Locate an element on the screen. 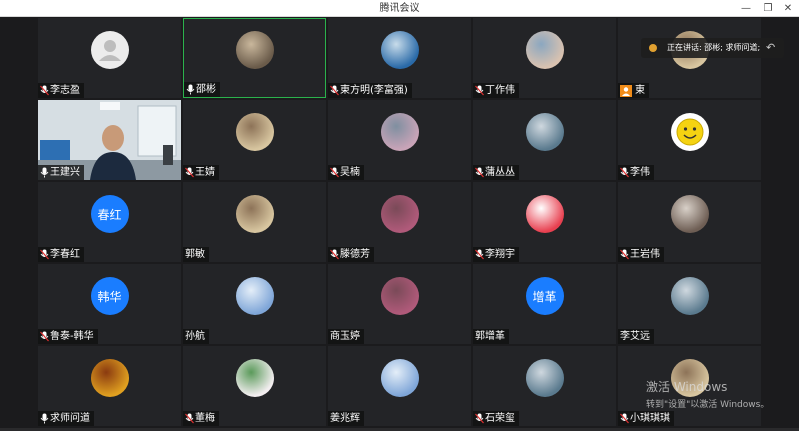 Image resolution: width=799 pixels, height=431 pixels. participant-name-label: 李志盈 is located at coordinates (61, 90).